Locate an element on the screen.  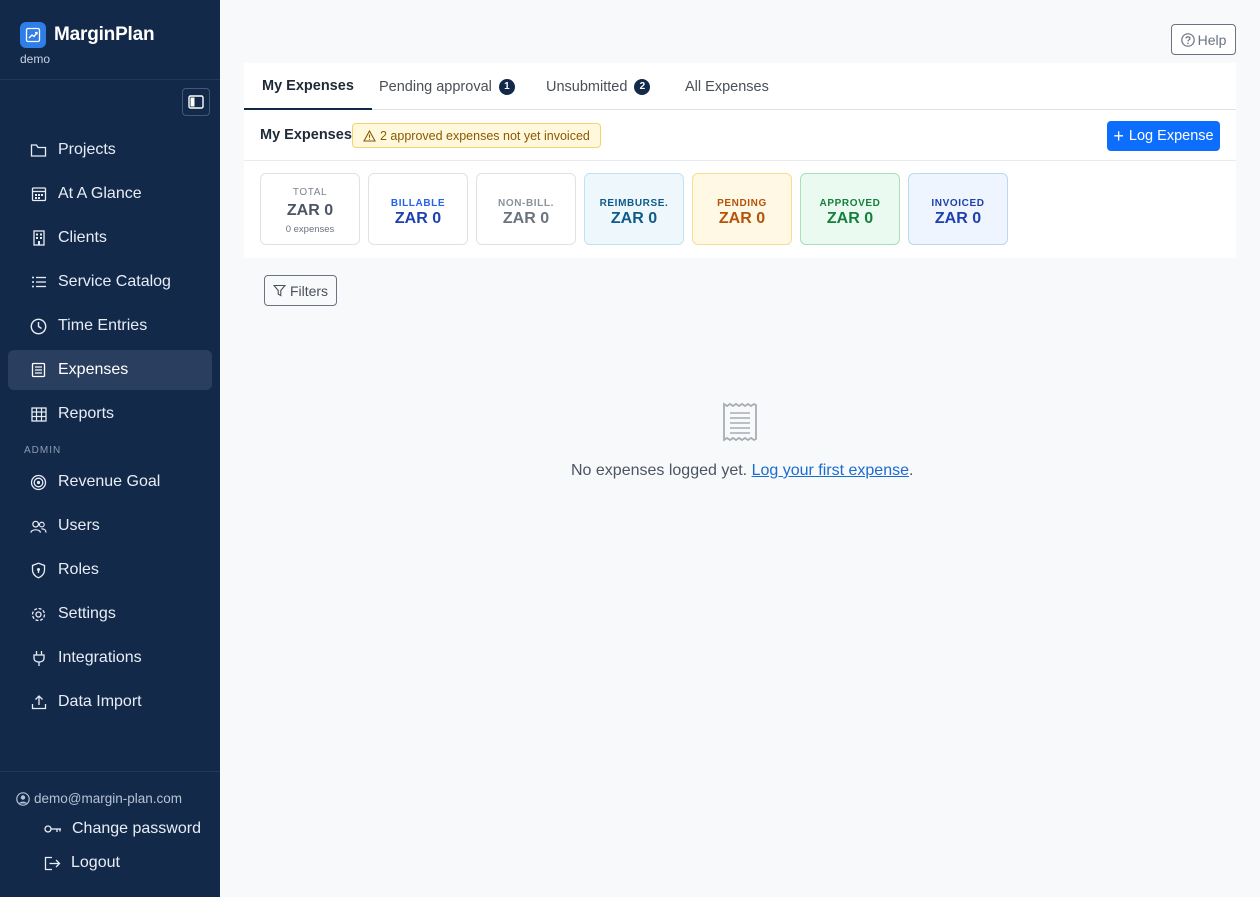
stat-card-total: TOTAL ZAR 0 0 expenses is located at coordinates (310, 209).